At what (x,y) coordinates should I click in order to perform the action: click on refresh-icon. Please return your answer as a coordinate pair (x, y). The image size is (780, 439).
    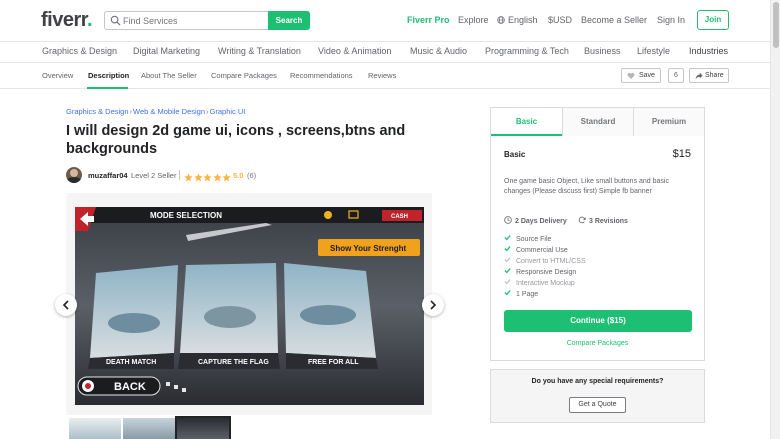
    Looking at the image, I should click on (582, 220).